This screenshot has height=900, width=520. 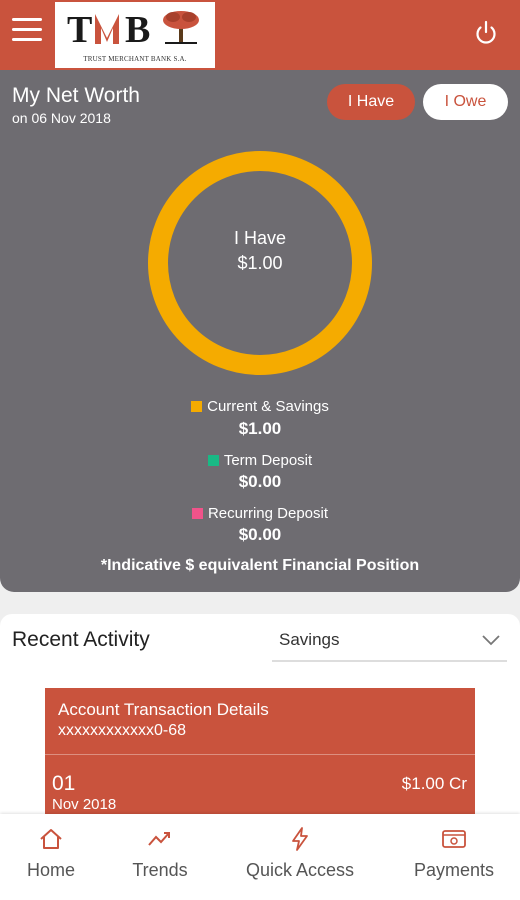 I want to click on account-type-select: Savings, so click(x=389, y=641).